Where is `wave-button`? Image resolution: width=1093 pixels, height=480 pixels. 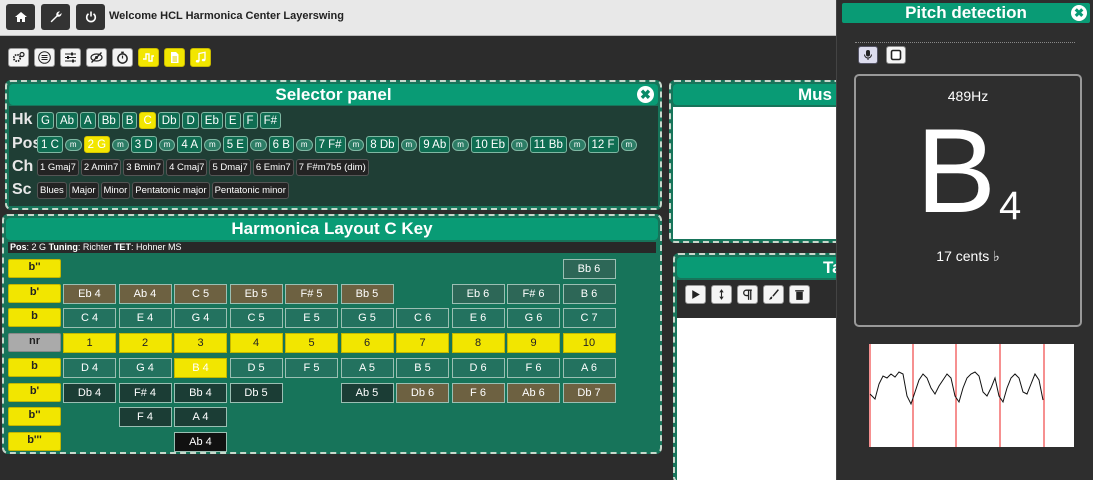 wave-button is located at coordinates (148, 57).